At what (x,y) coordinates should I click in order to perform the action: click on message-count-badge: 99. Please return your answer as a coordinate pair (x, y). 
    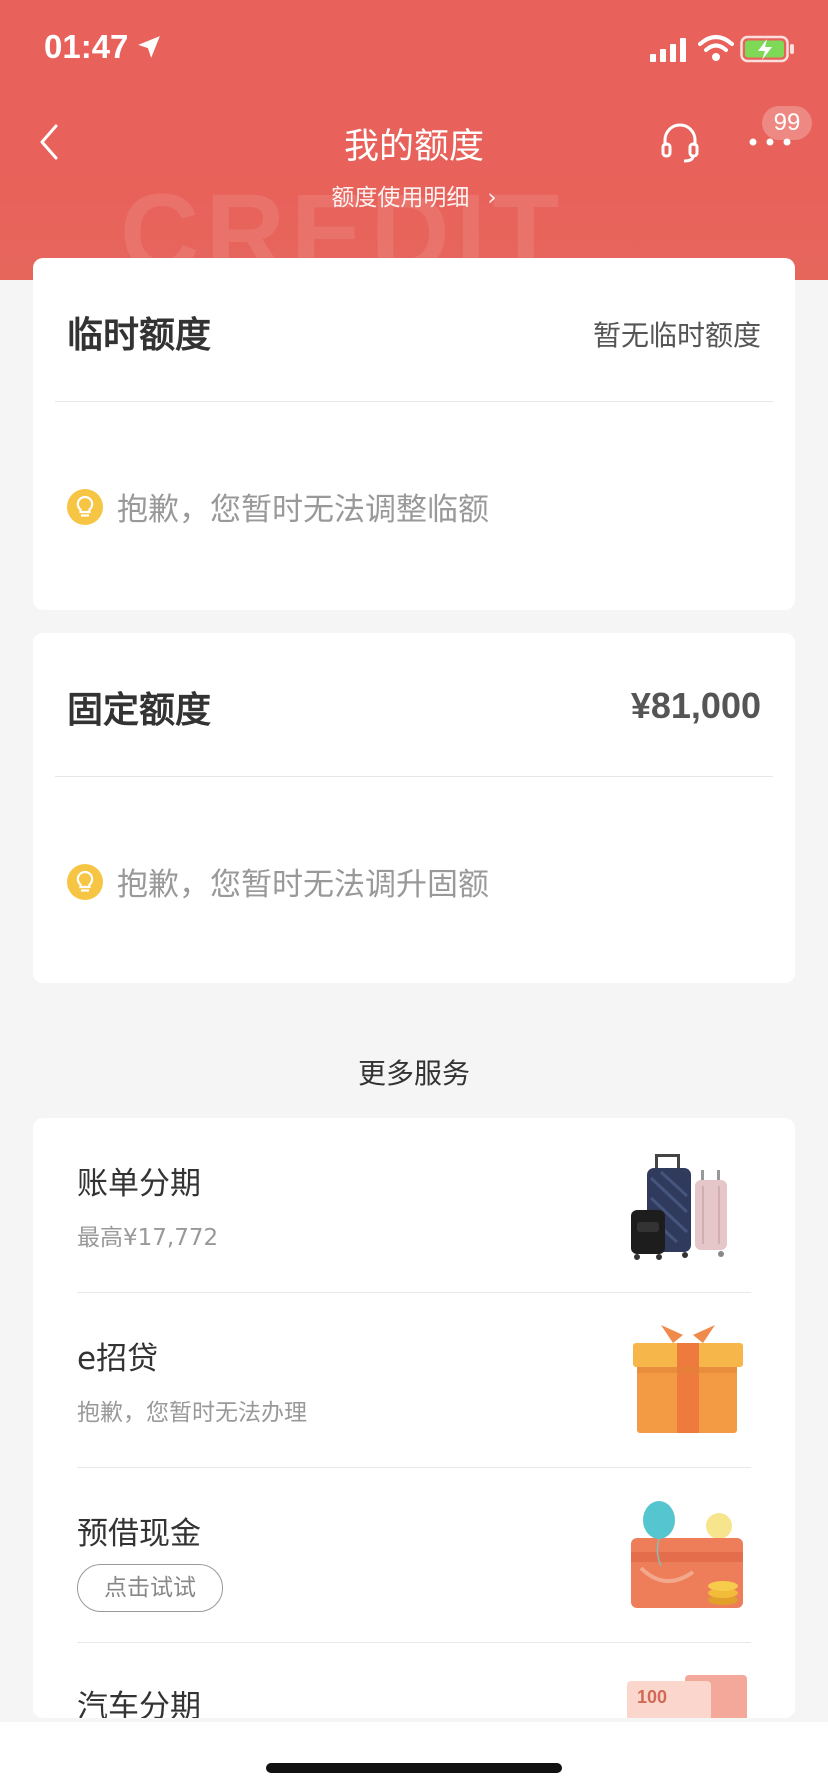
    Looking at the image, I should click on (787, 123).